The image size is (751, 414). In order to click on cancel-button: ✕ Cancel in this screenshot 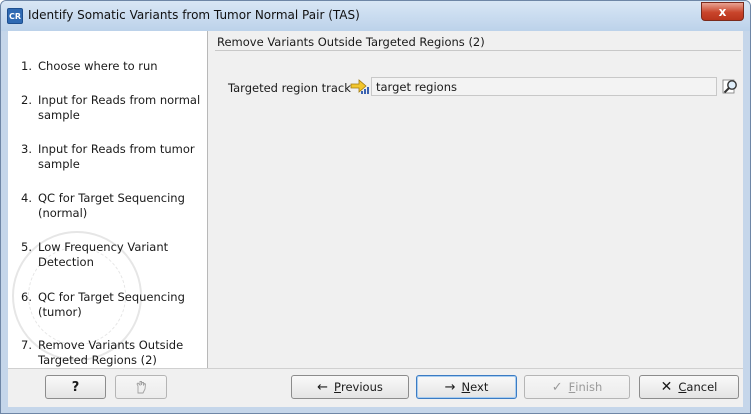, I will do `click(689, 387)`.